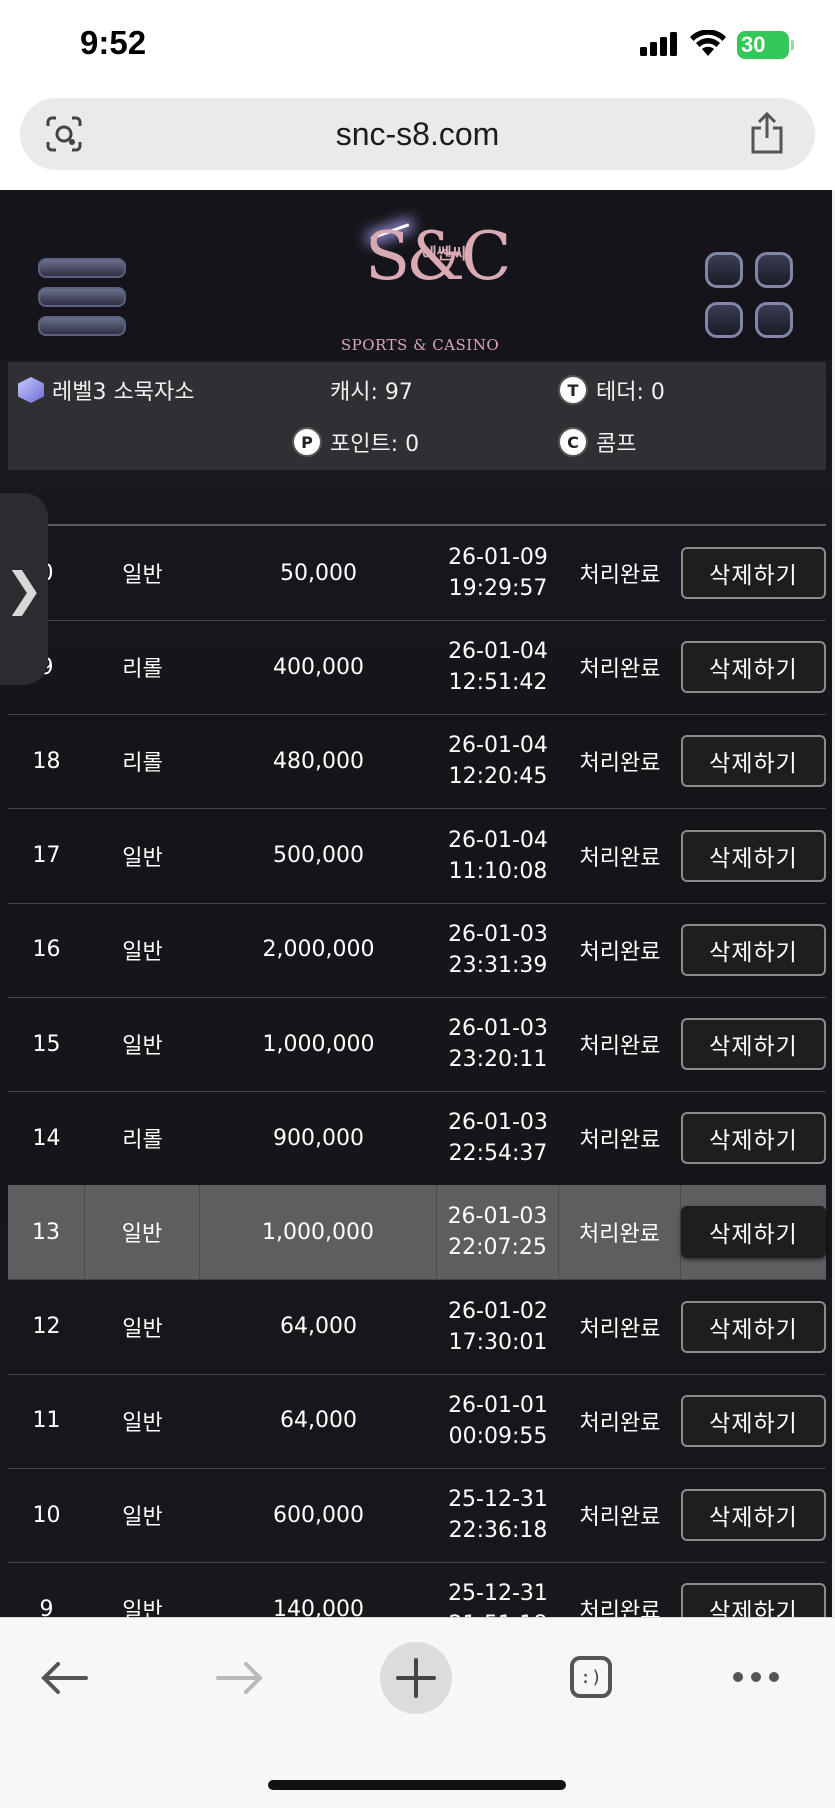  I want to click on level-user-text: 레벨3 소묵자소, so click(123, 392).